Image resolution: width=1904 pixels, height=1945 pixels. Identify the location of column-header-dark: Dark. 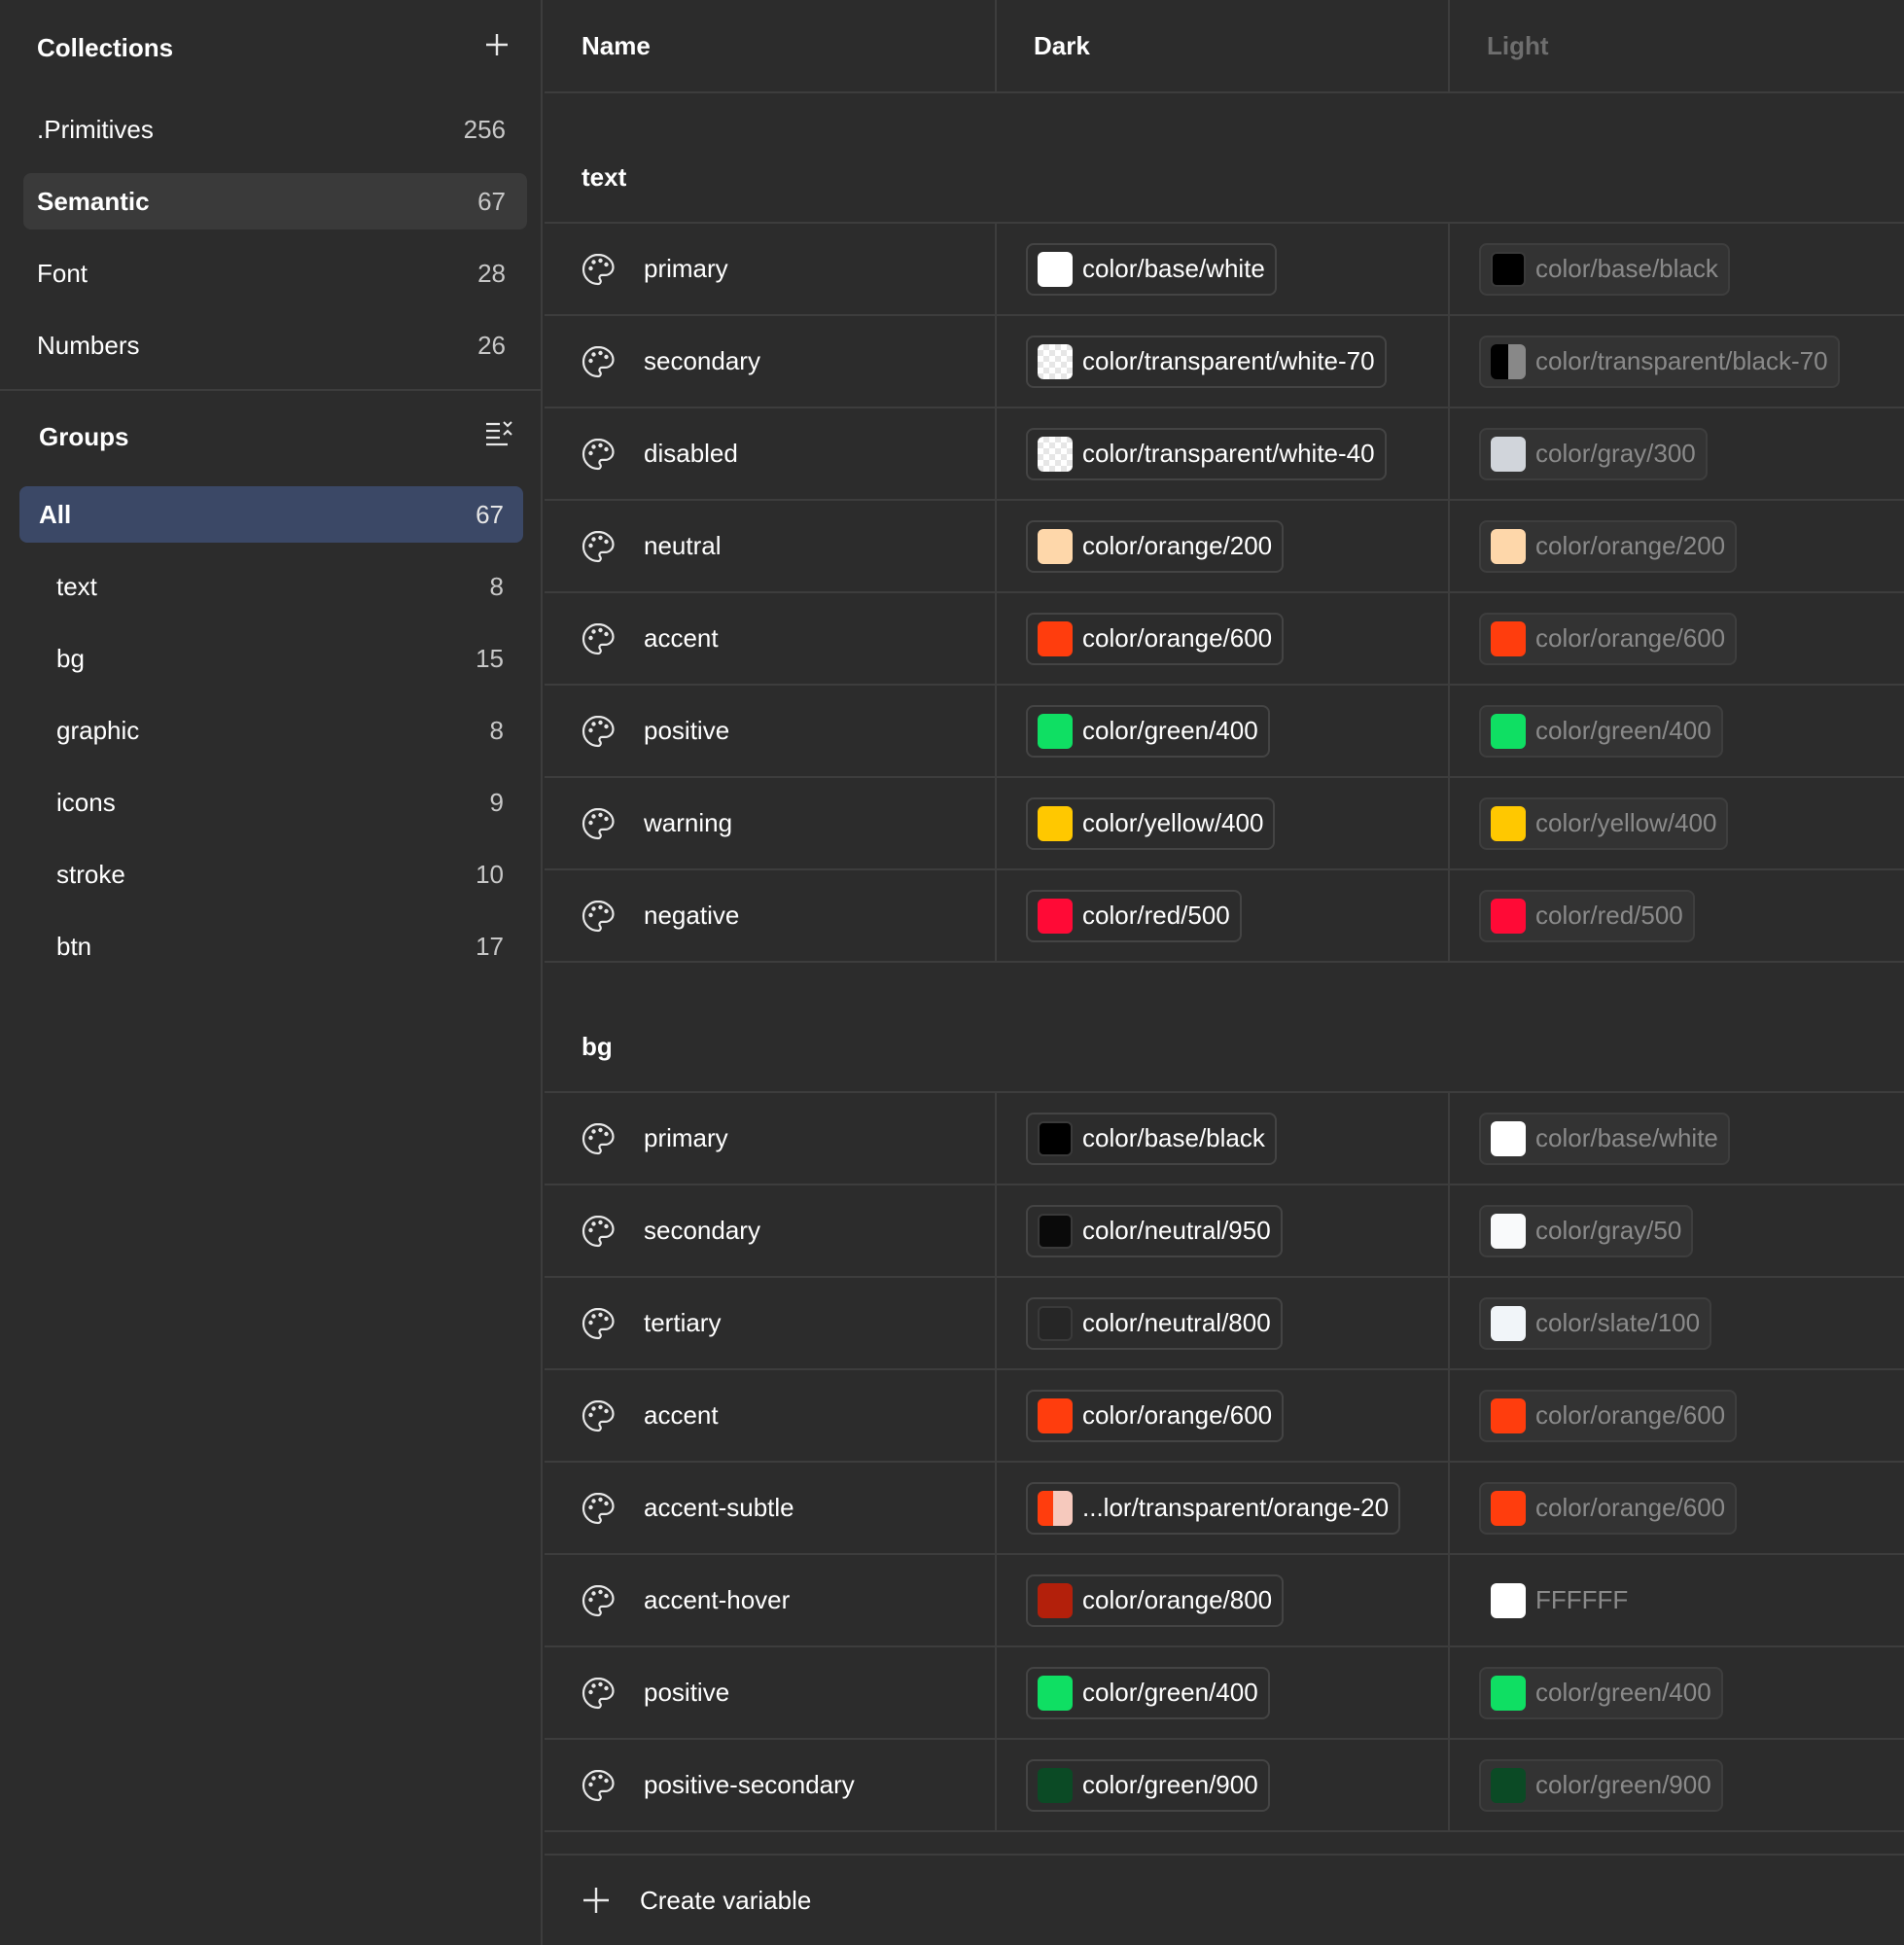
(1223, 45).